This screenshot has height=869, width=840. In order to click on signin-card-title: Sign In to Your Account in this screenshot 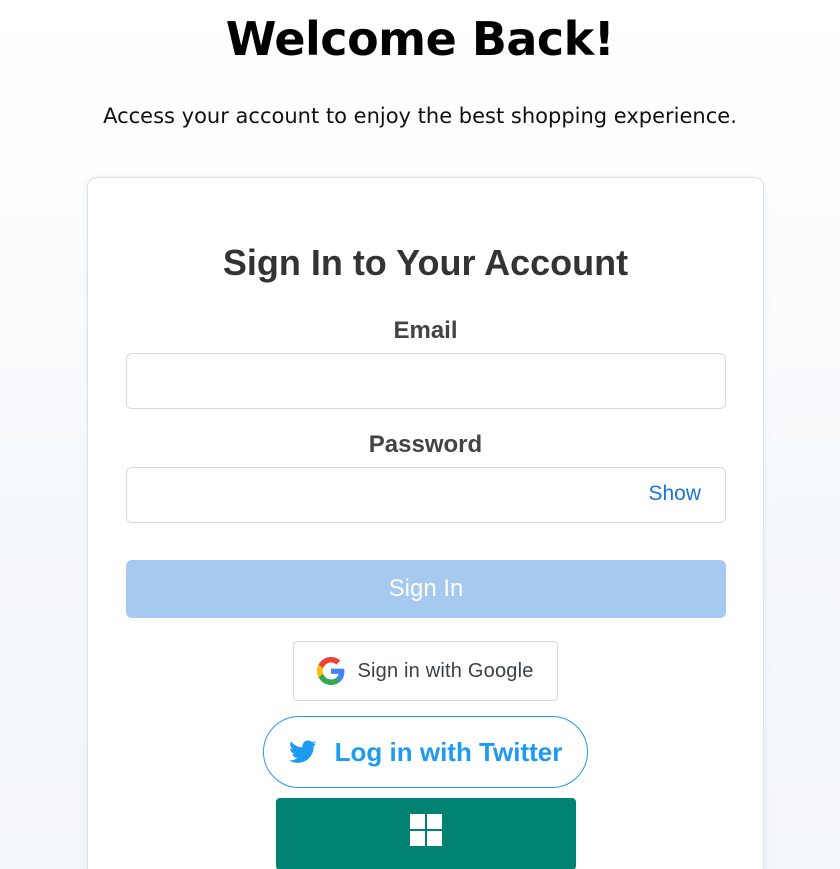, I will do `click(425, 262)`.